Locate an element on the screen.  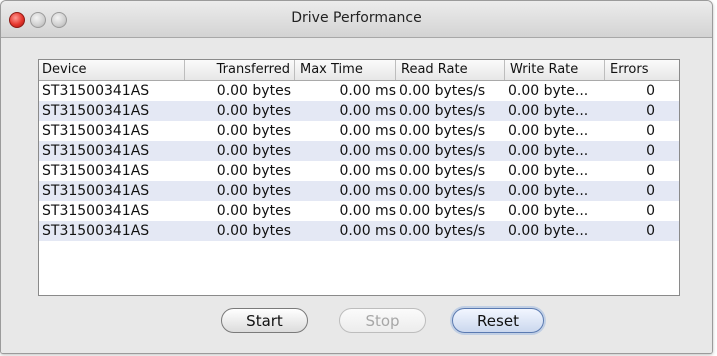
button-bar: Start Stop Reset is located at coordinates (356, 323).